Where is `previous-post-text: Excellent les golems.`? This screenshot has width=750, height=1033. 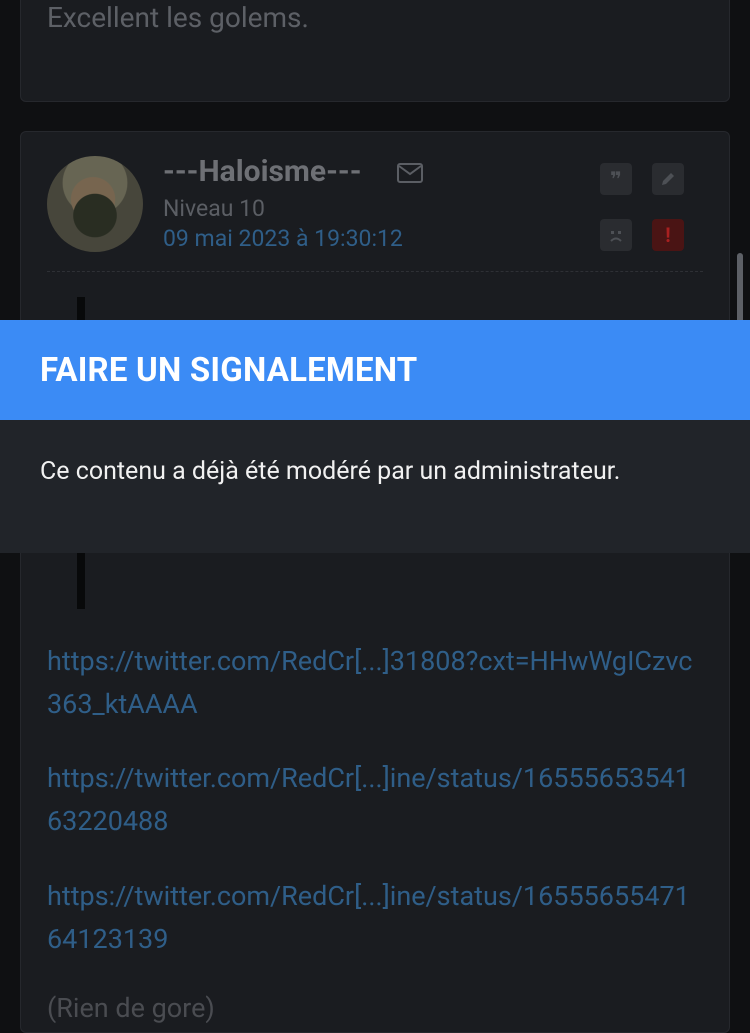
previous-post-text: Excellent les golems. is located at coordinates (178, 17).